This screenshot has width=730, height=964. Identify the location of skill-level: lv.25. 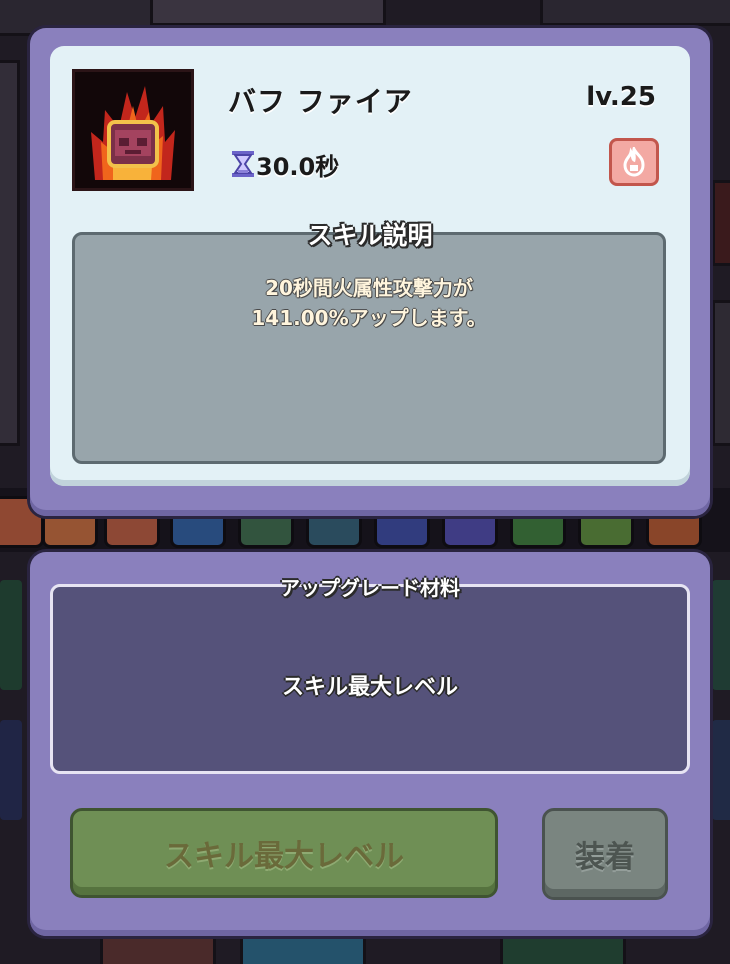
(621, 97).